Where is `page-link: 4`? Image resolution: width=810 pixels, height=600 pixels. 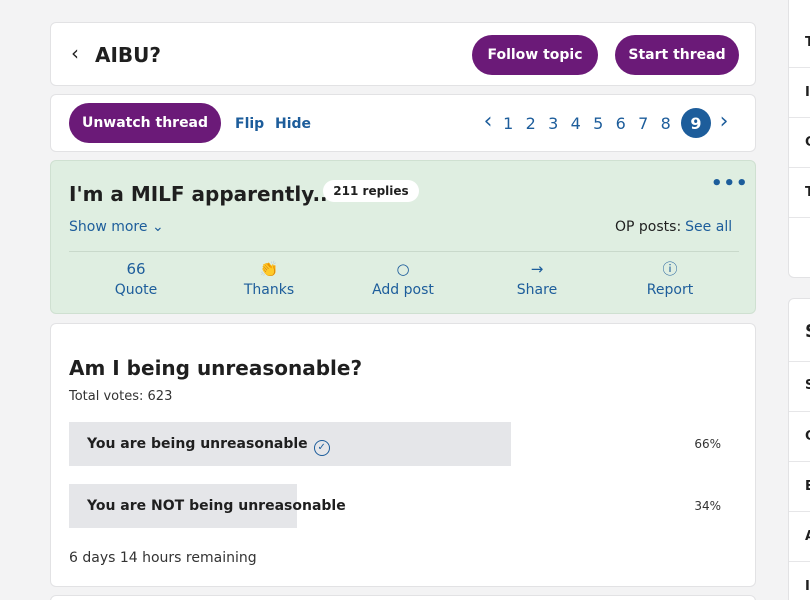
page-link: 4 is located at coordinates (576, 123).